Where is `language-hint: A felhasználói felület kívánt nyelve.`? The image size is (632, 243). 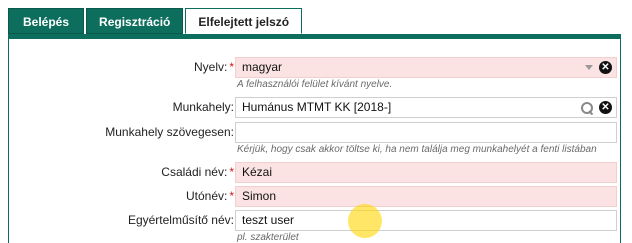
language-hint: A felhasználói felület kívánt nyelve. is located at coordinates (315, 84).